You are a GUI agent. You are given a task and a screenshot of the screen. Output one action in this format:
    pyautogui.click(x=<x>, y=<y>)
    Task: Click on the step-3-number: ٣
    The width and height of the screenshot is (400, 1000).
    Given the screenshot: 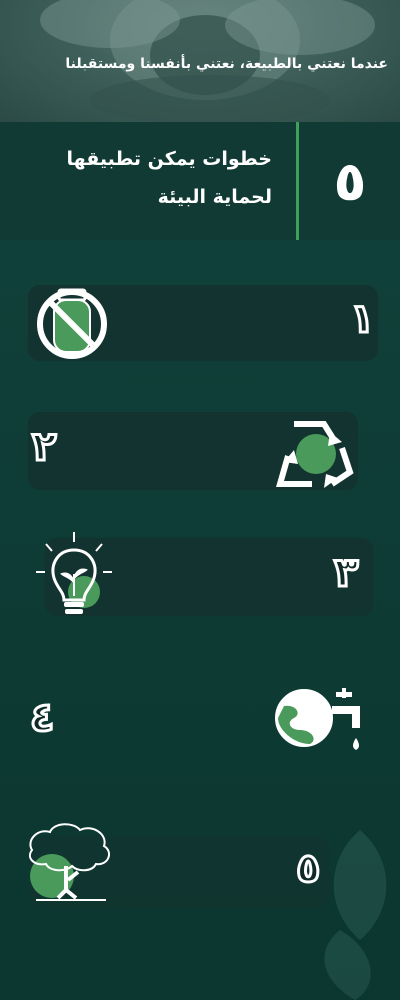 What is the action you would take?
    pyautogui.click(x=345, y=573)
    